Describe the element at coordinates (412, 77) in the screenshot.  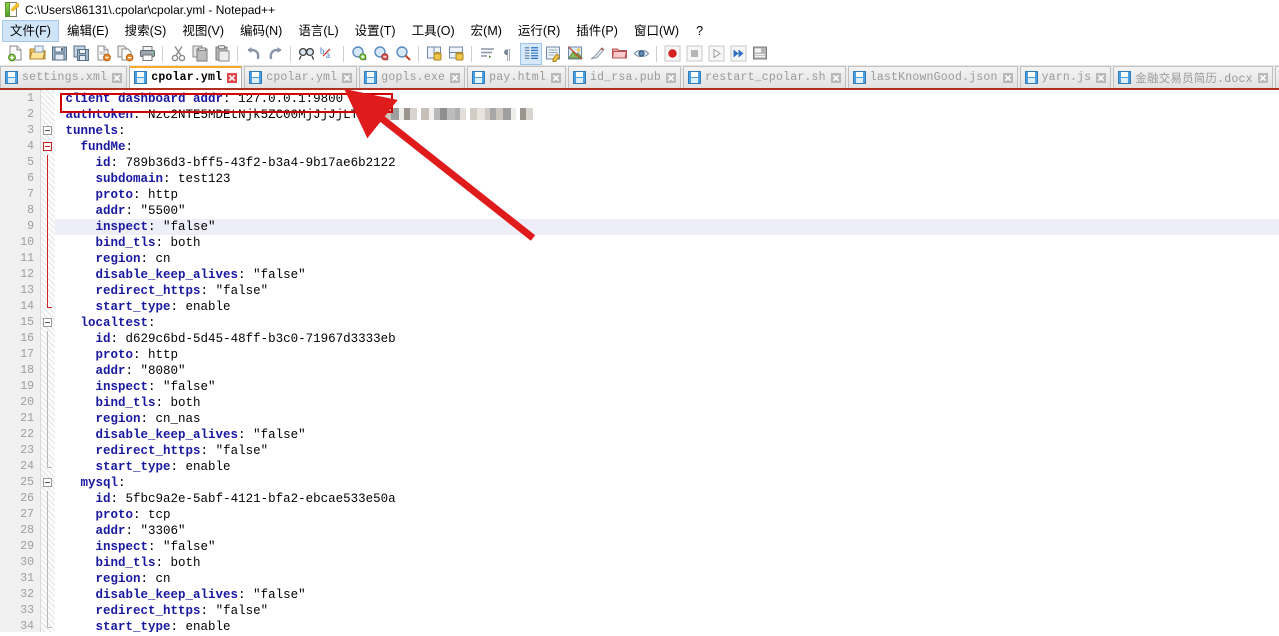
I see `tab-gopls-exe: gopls.exe` at that location.